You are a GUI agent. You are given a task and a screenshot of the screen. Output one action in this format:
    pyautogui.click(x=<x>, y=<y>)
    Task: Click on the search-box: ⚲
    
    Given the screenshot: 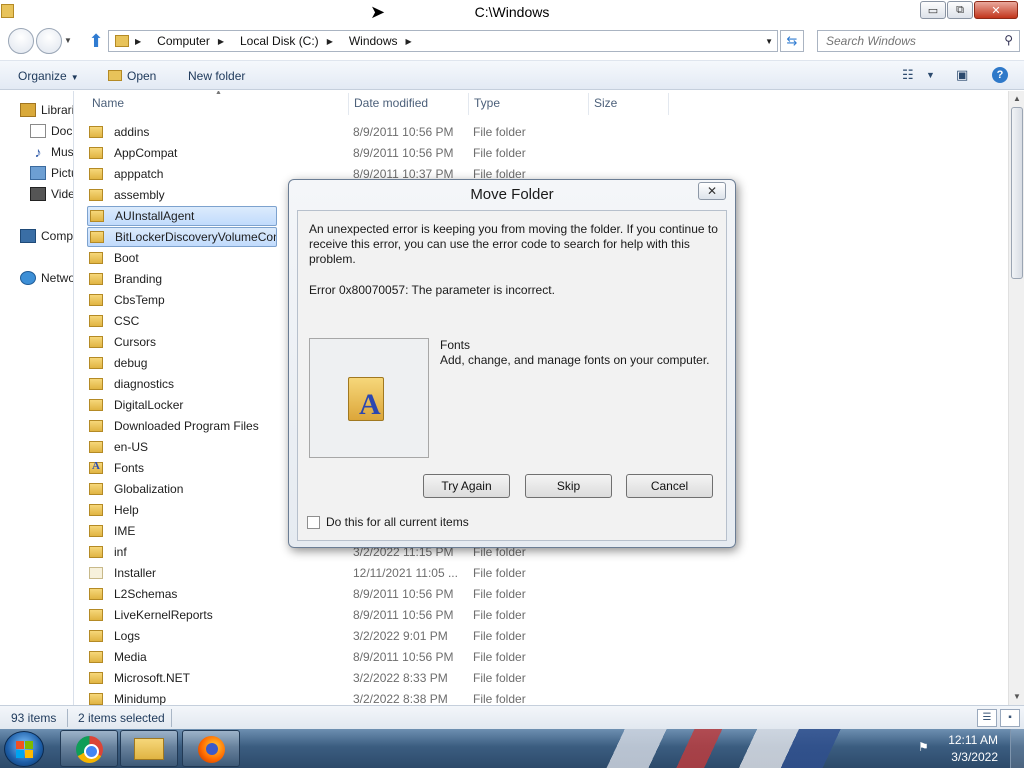 What is the action you would take?
    pyautogui.click(x=918, y=41)
    